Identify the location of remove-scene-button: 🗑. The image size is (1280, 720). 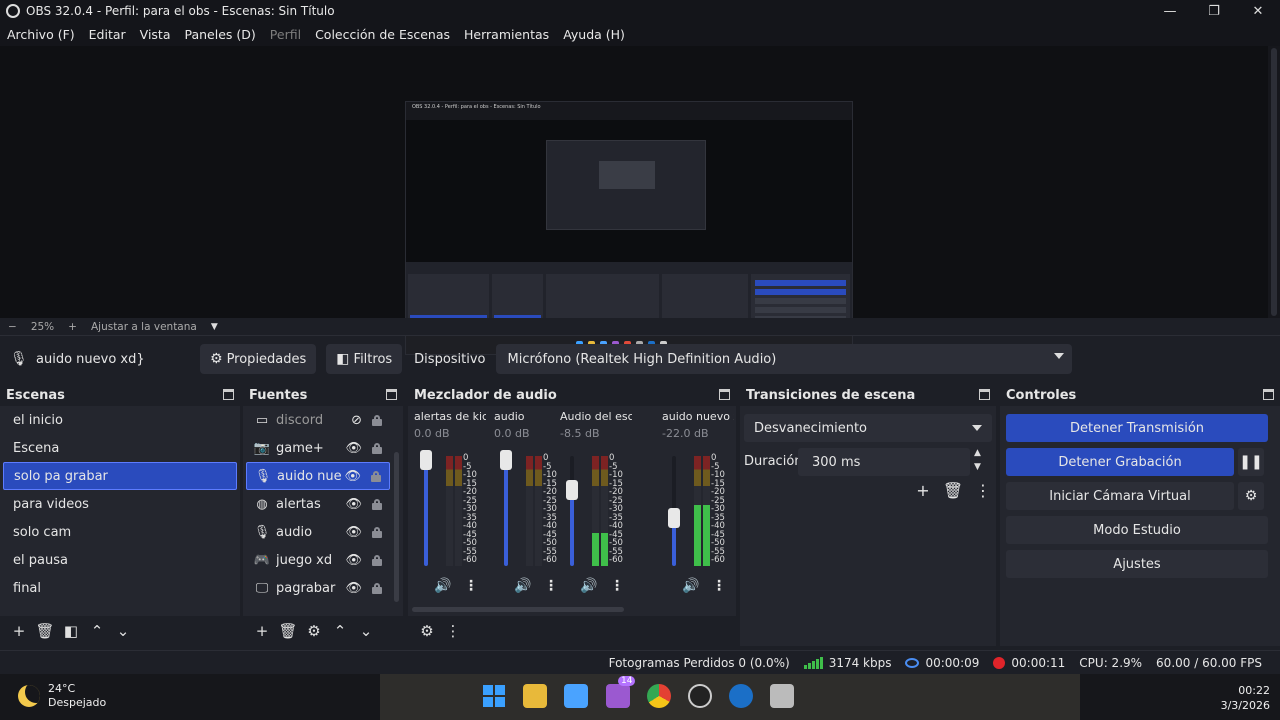
(45, 631).